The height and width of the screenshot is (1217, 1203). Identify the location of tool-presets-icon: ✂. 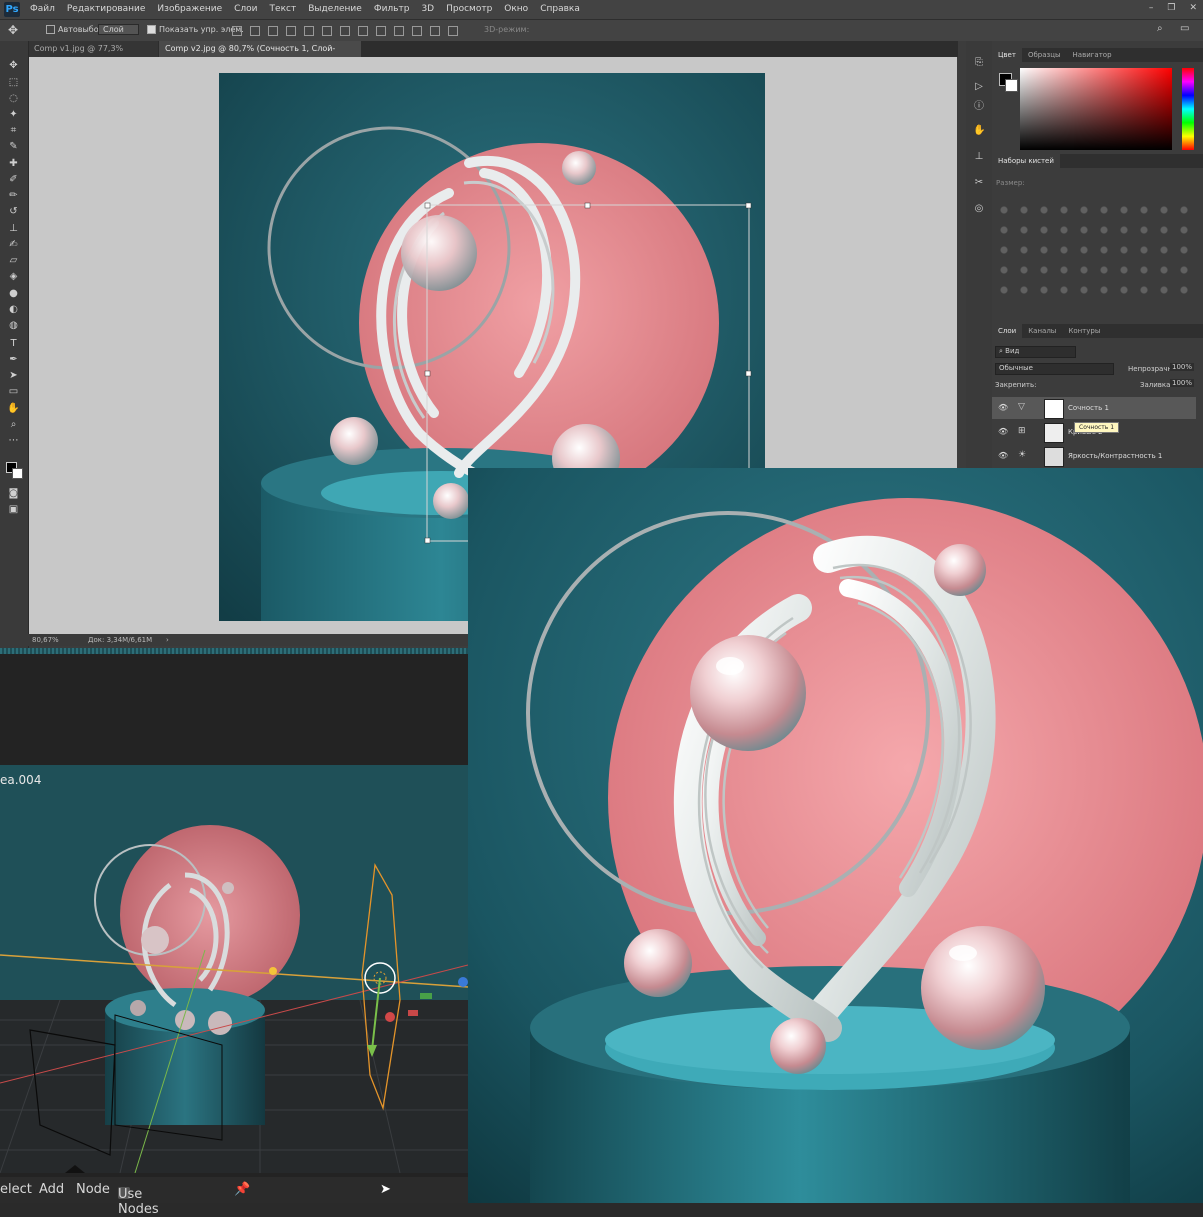
(979, 183).